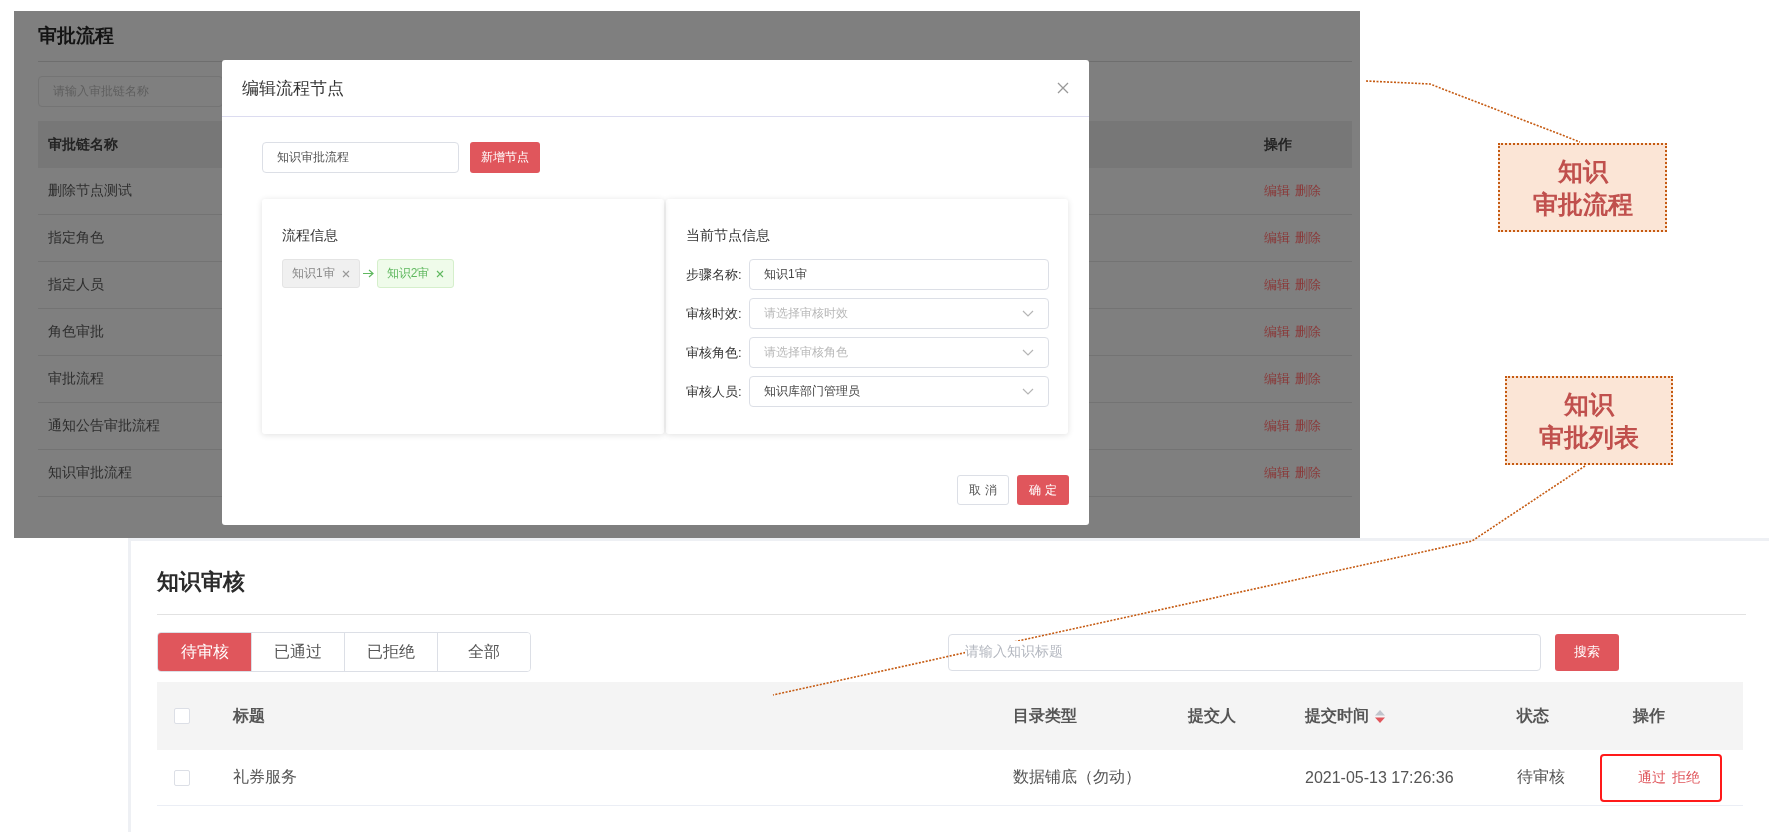 This screenshot has height=832, width=1769. I want to click on select-field: 知识库部门管理员, so click(899, 391).